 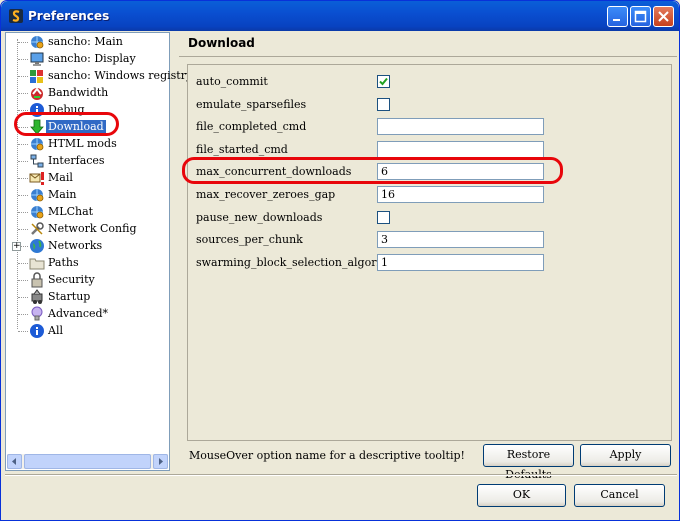 I want to click on tree-item-label: Bandwidth, so click(x=78, y=92).